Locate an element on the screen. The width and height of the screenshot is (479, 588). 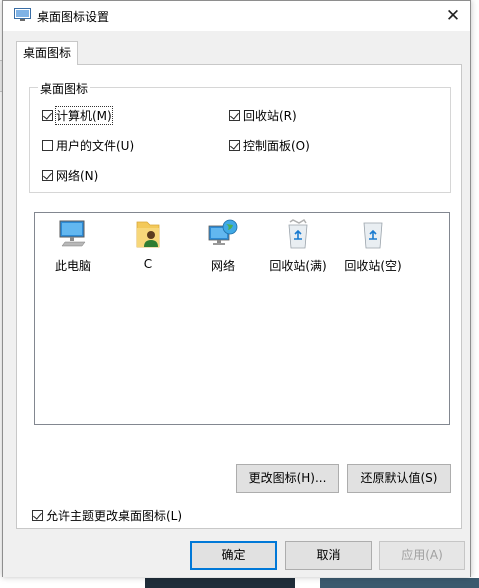
checkbox-user-files-label: 用户的文件(U) is located at coordinates (95, 145).